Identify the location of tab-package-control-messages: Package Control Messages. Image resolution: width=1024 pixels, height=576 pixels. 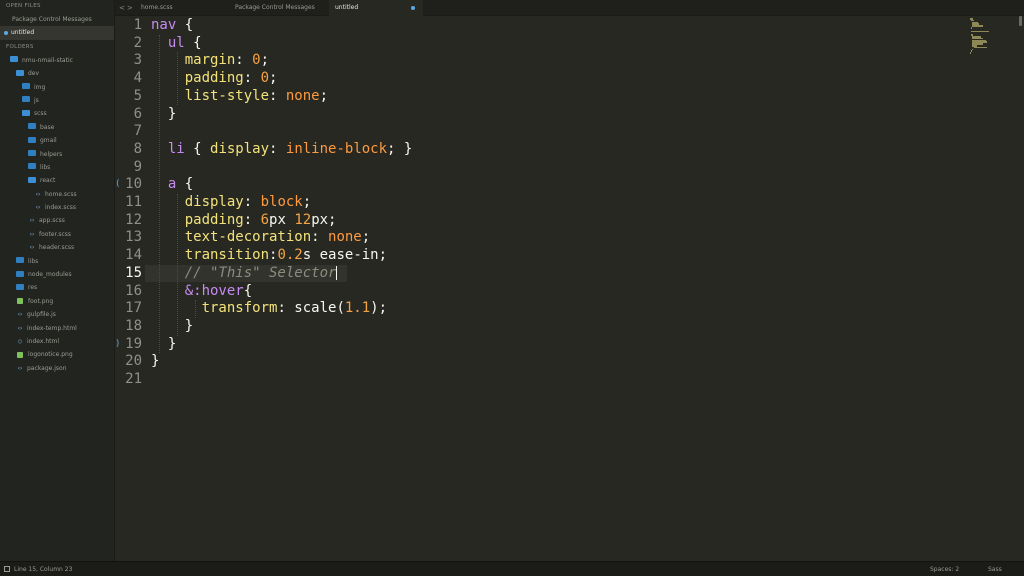
(279, 8).